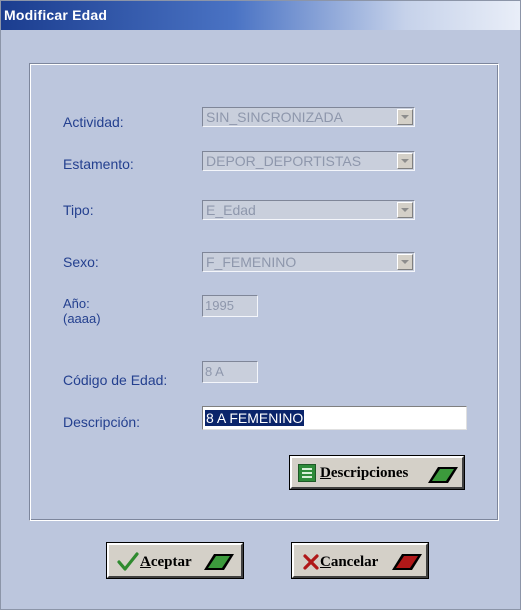 Image resolution: width=521 pixels, height=610 pixels. I want to click on list-icon, so click(307, 473).